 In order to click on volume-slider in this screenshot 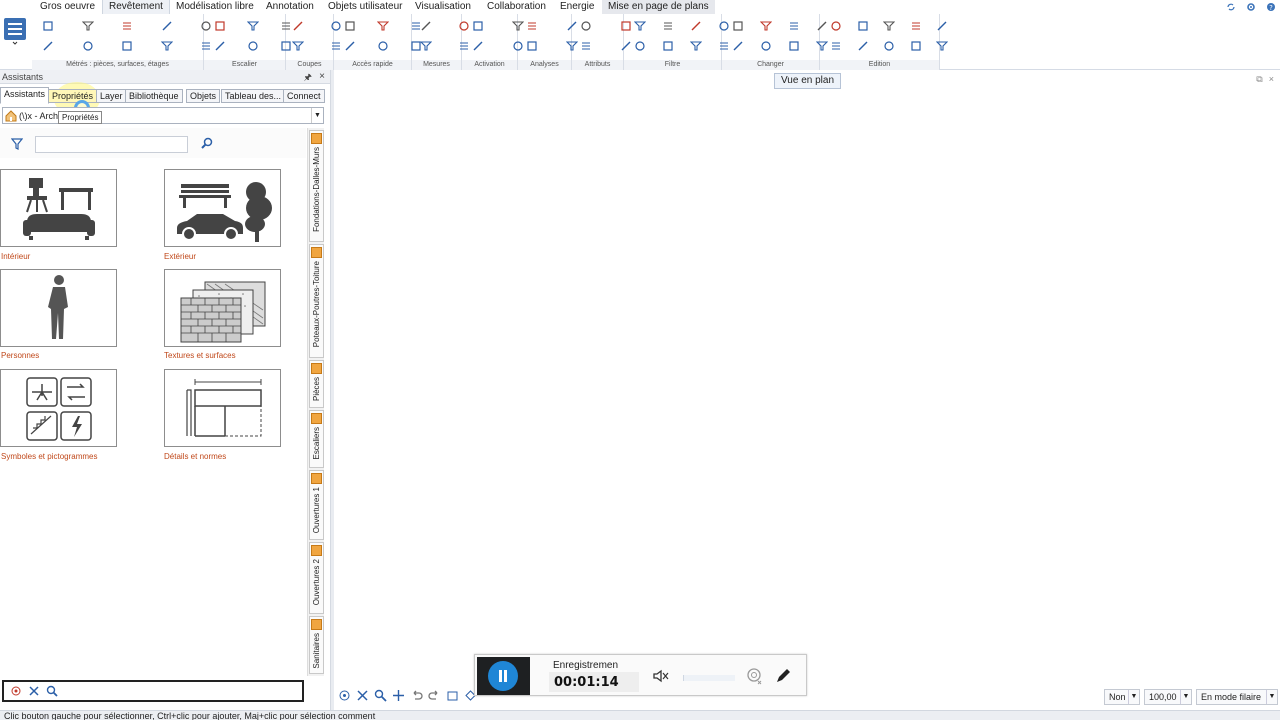, I will do `click(709, 678)`.